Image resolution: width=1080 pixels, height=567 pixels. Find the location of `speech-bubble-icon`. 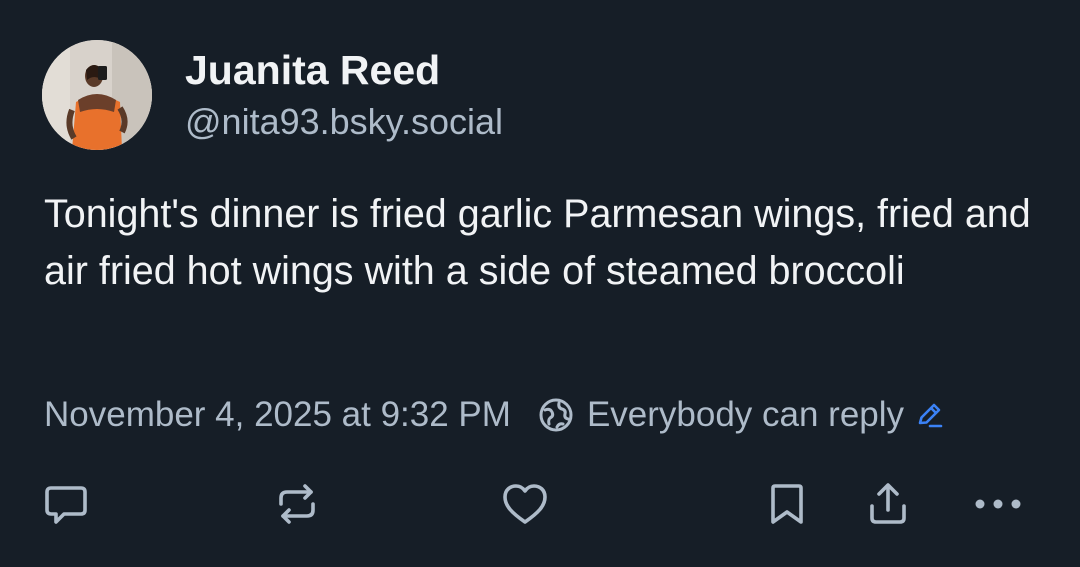

speech-bubble-icon is located at coordinates (66, 504).